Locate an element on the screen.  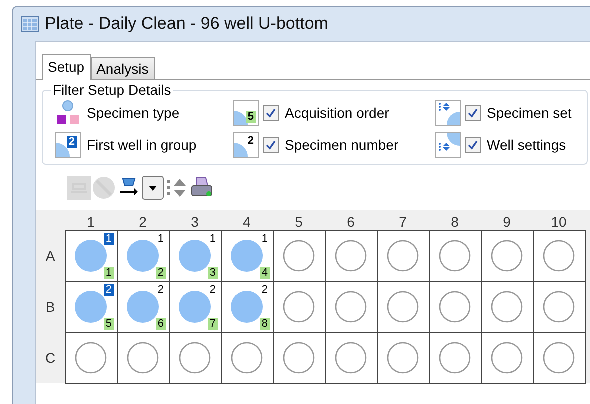
column-header: 5 is located at coordinates (299, 222).